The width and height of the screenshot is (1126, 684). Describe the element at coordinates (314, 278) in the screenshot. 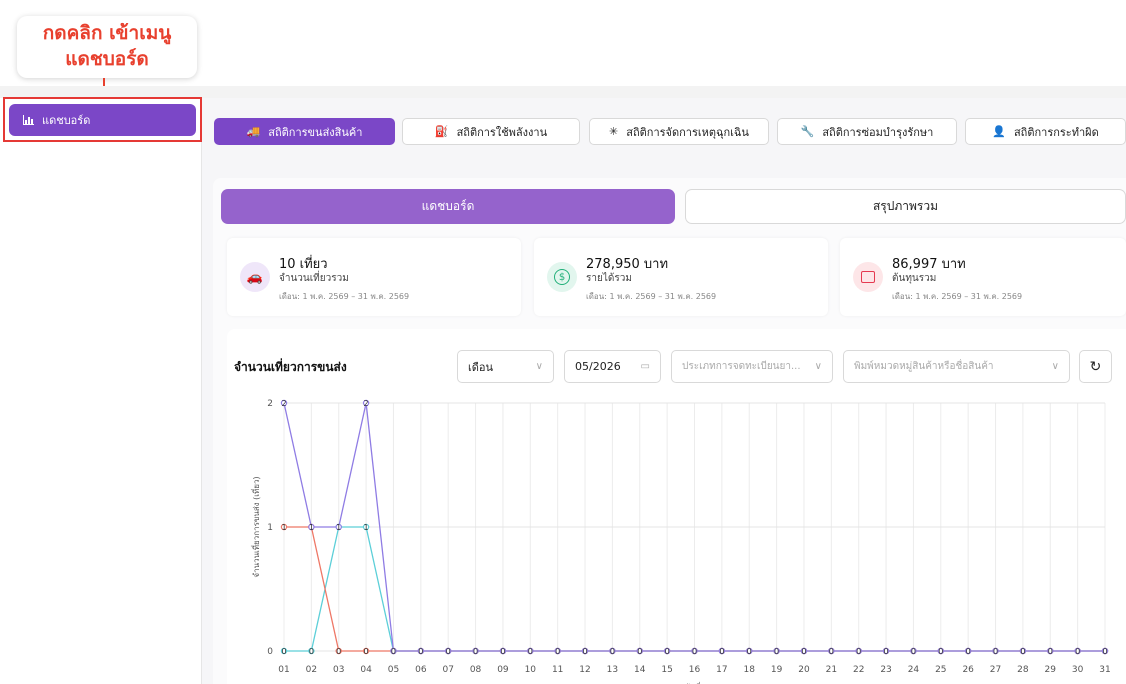

I see `stat-label: จำนวนเที่ยวรวม` at that location.